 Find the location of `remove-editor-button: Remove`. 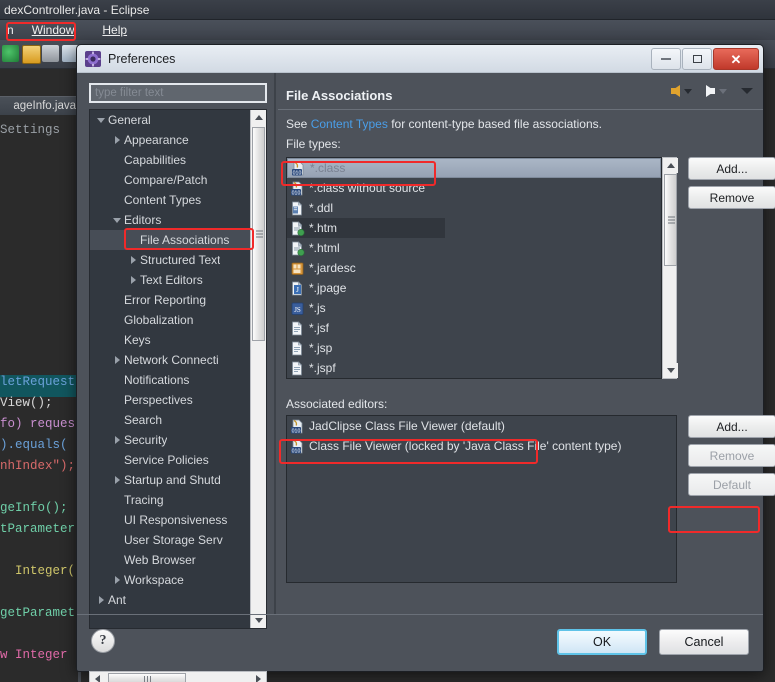

remove-editor-button: Remove is located at coordinates (731, 455).